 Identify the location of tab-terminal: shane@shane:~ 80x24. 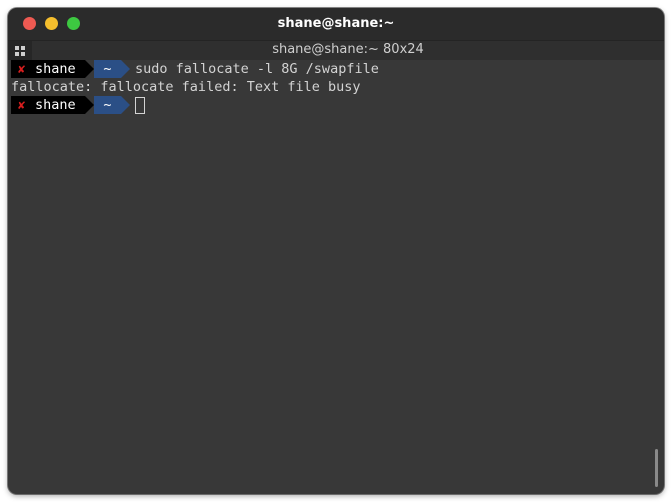
(348, 50).